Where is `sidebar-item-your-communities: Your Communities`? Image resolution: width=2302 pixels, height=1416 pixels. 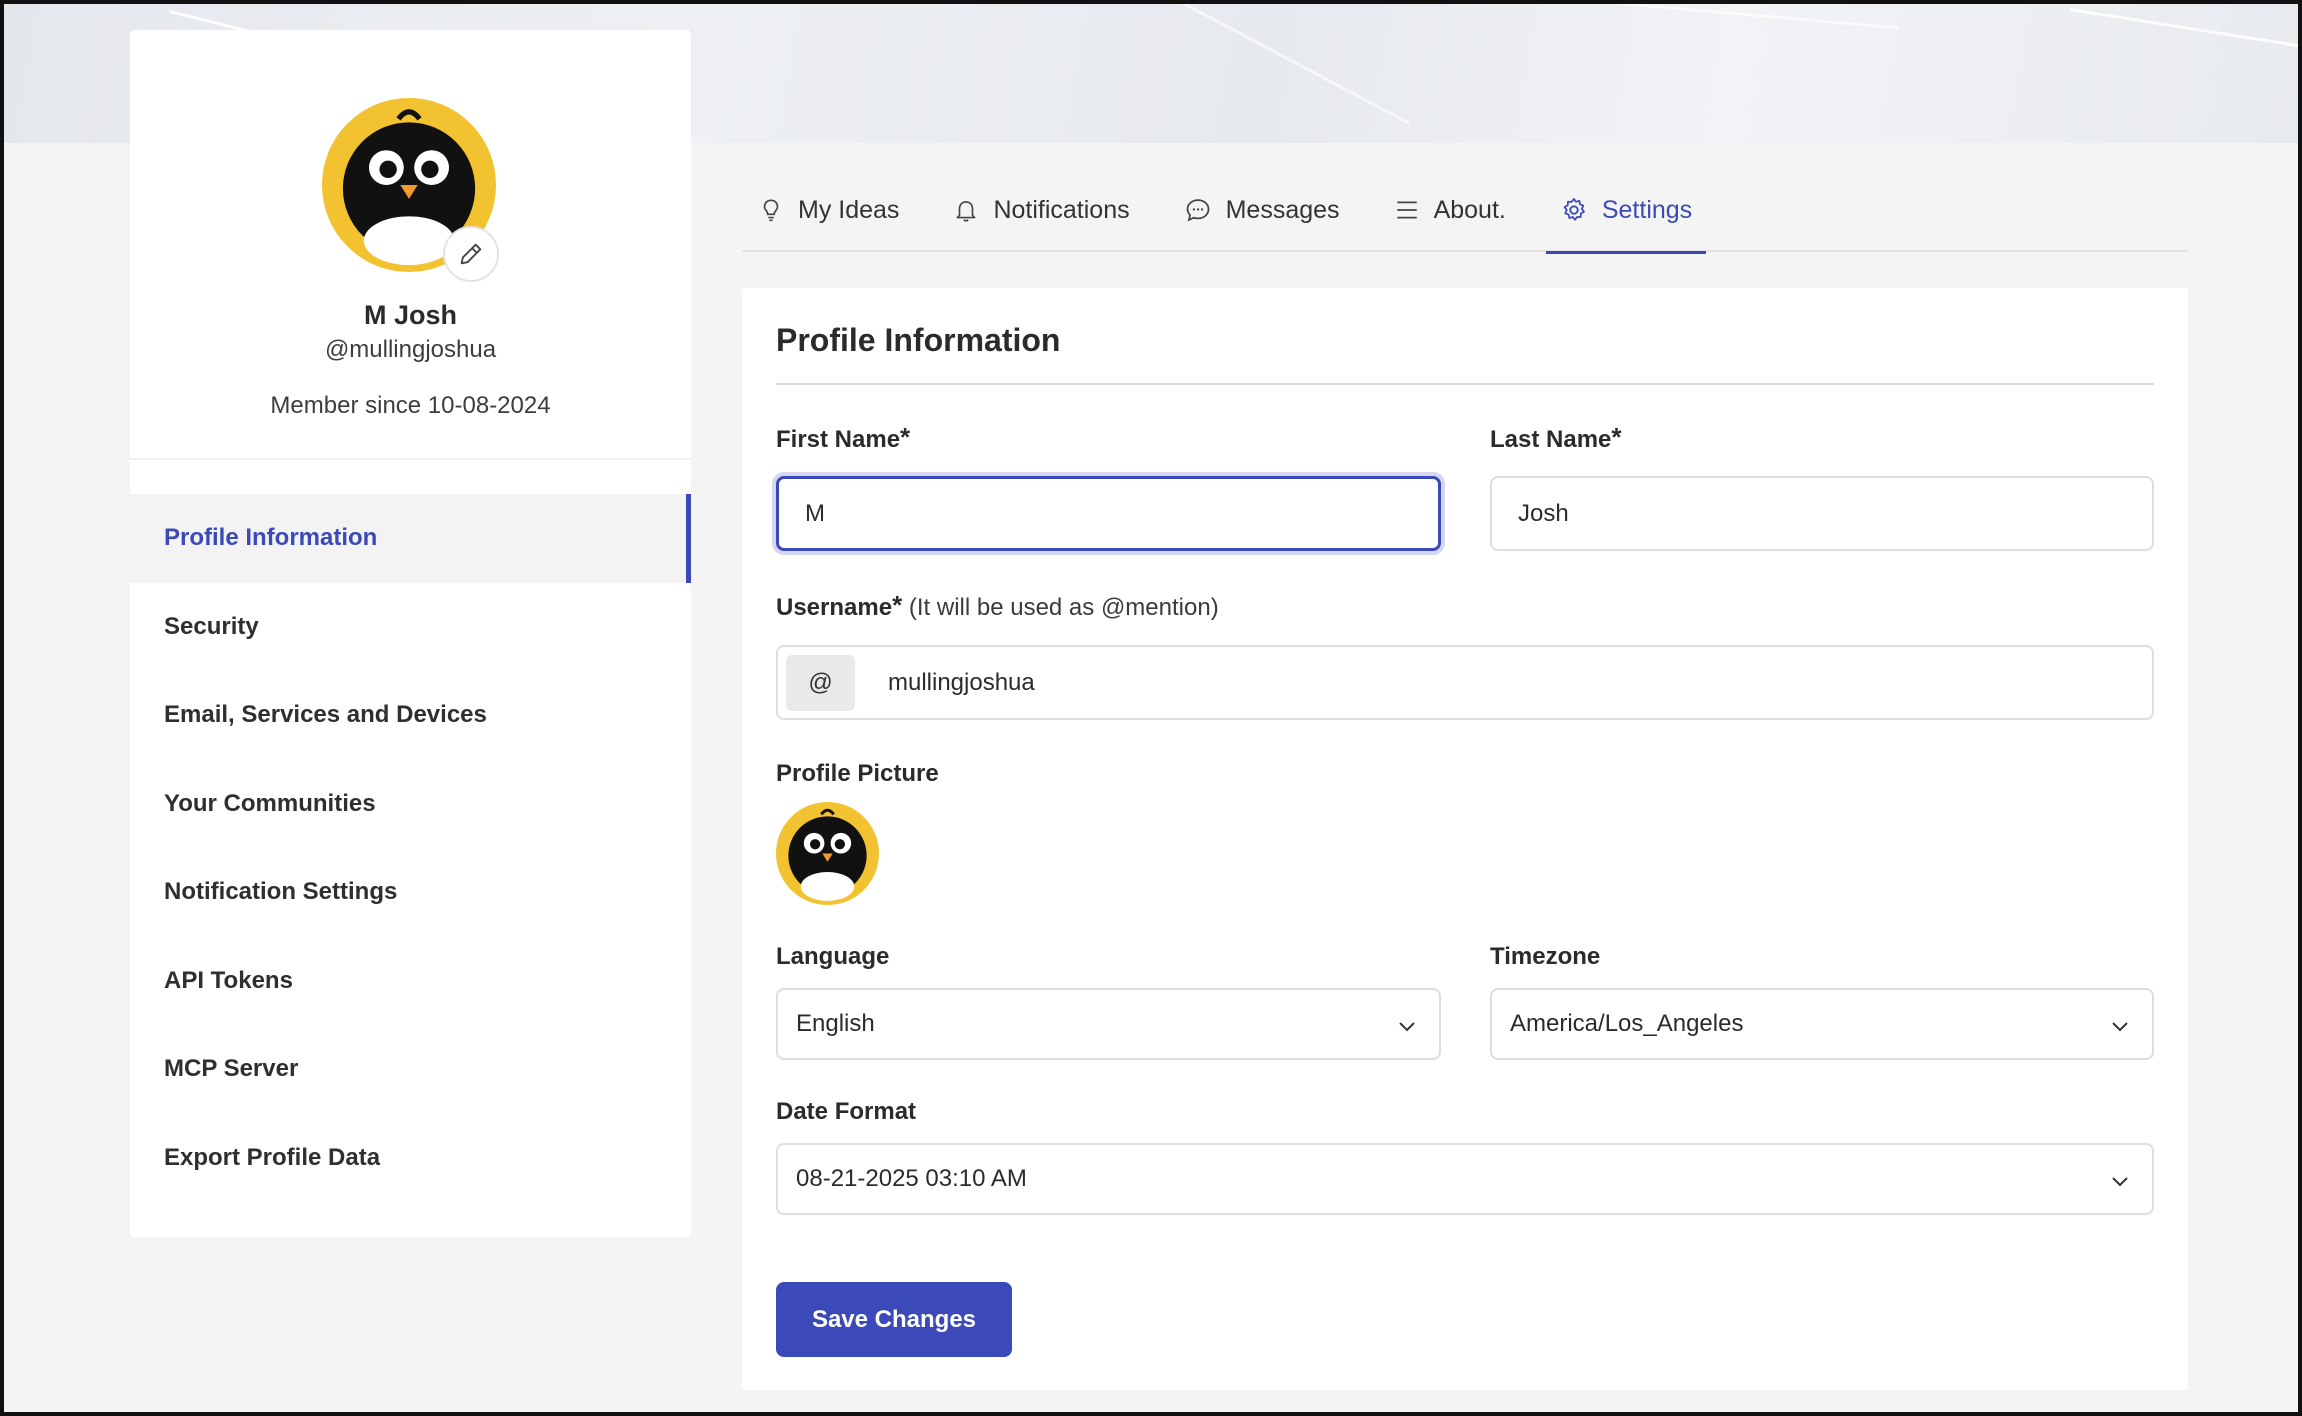 sidebar-item-your-communities: Your Communities is located at coordinates (410, 804).